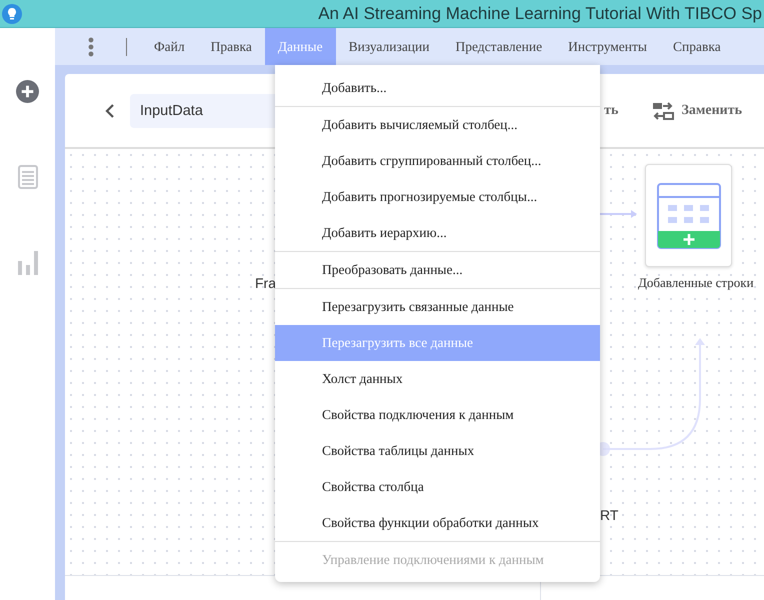 This screenshot has height=600, width=764. Describe the element at coordinates (437, 379) in the screenshot. I see `menu-option: Холст данных` at that location.